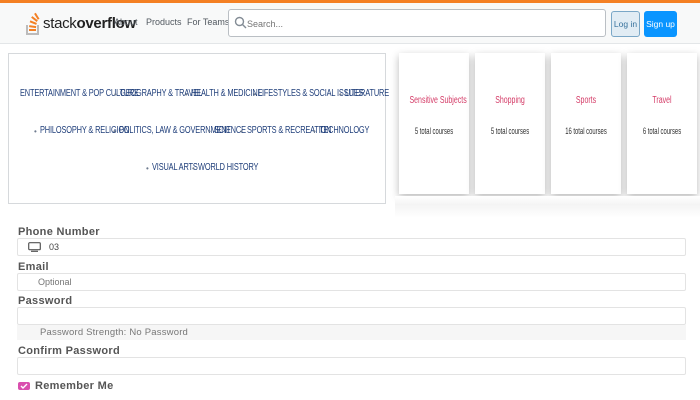  Describe the element at coordinates (625, 24) in the screenshot. I see `login-button: Log in` at that location.